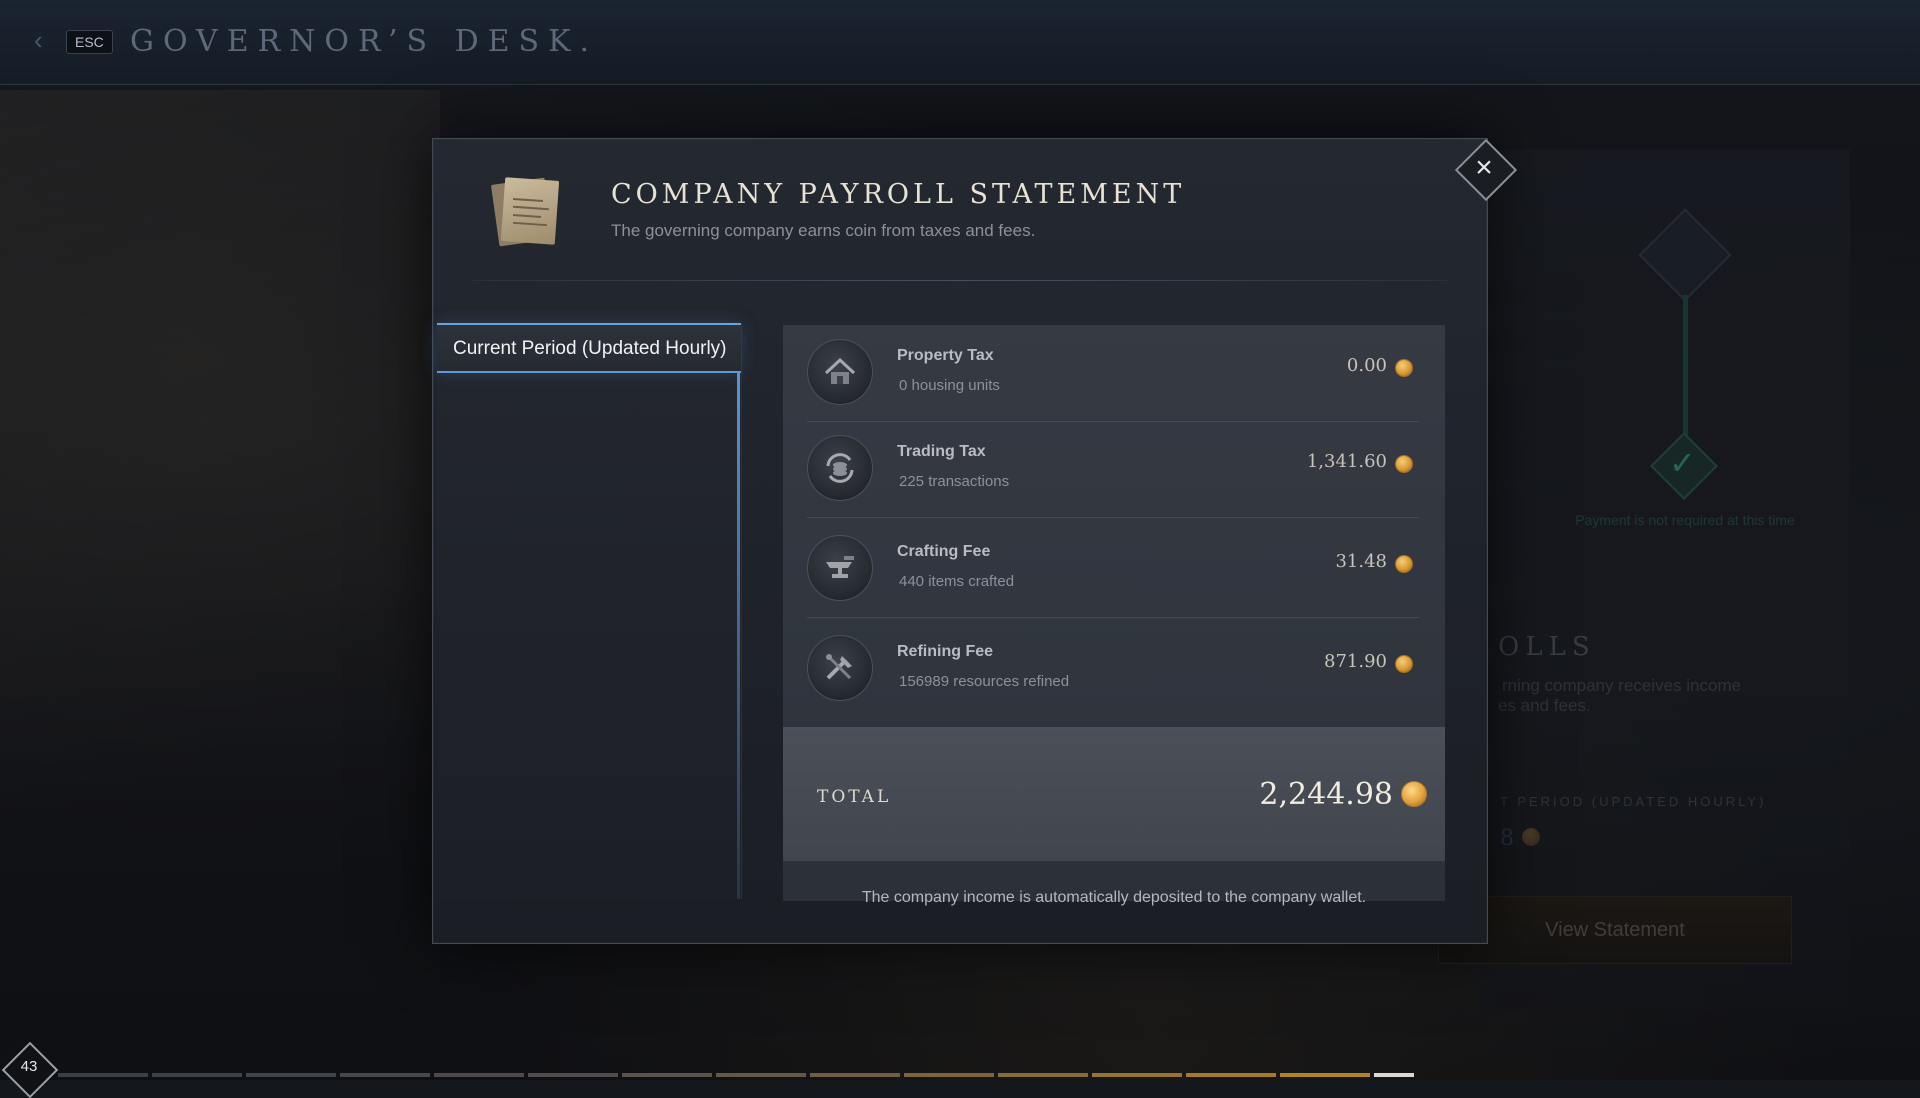  I want to click on tab-current-period: Current Period (Updated Hourly), so click(589, 348).